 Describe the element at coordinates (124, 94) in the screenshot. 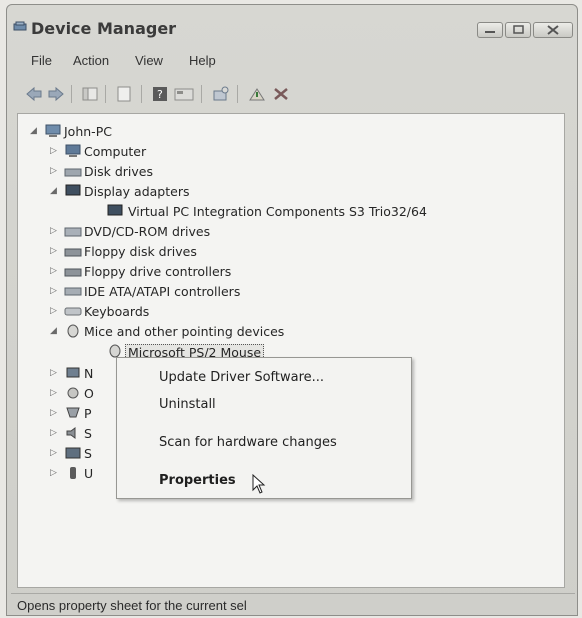

I see `properties-pane-icon` at that location.